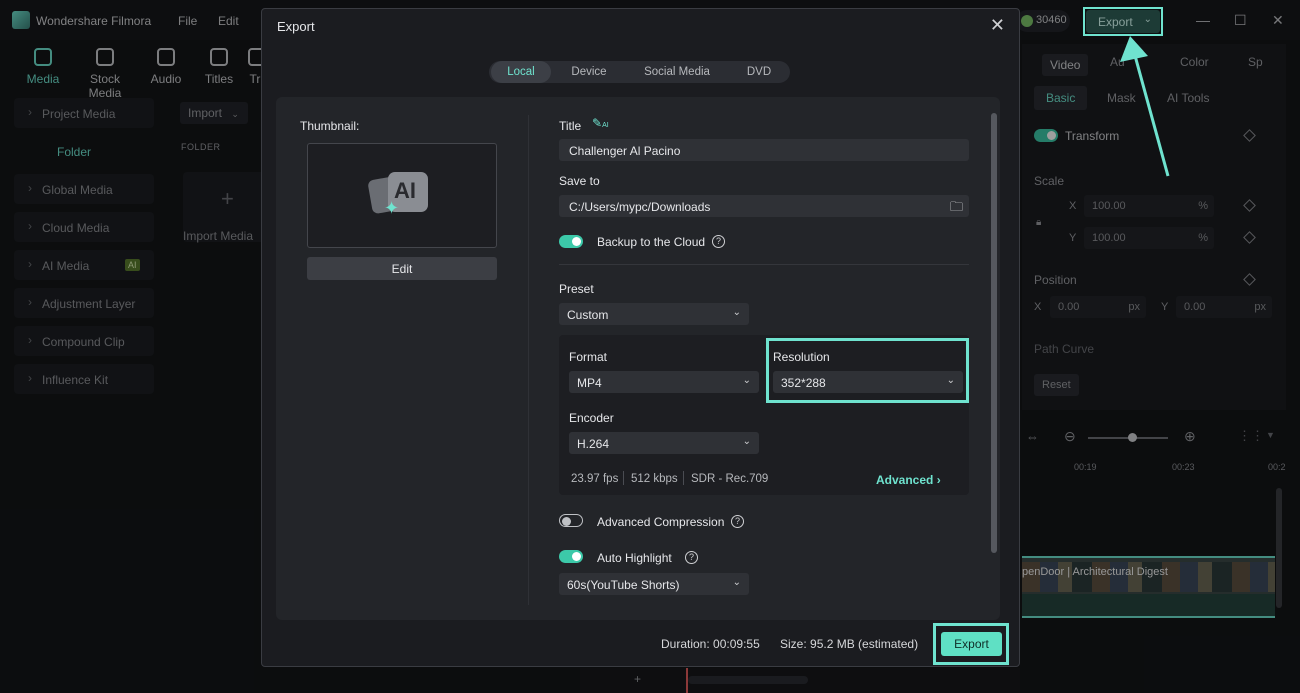  What do you see at coordinates (664, 382) in the screenshot?
I see `format-select: MP4 ⌄` at bounding box center [664, 382].